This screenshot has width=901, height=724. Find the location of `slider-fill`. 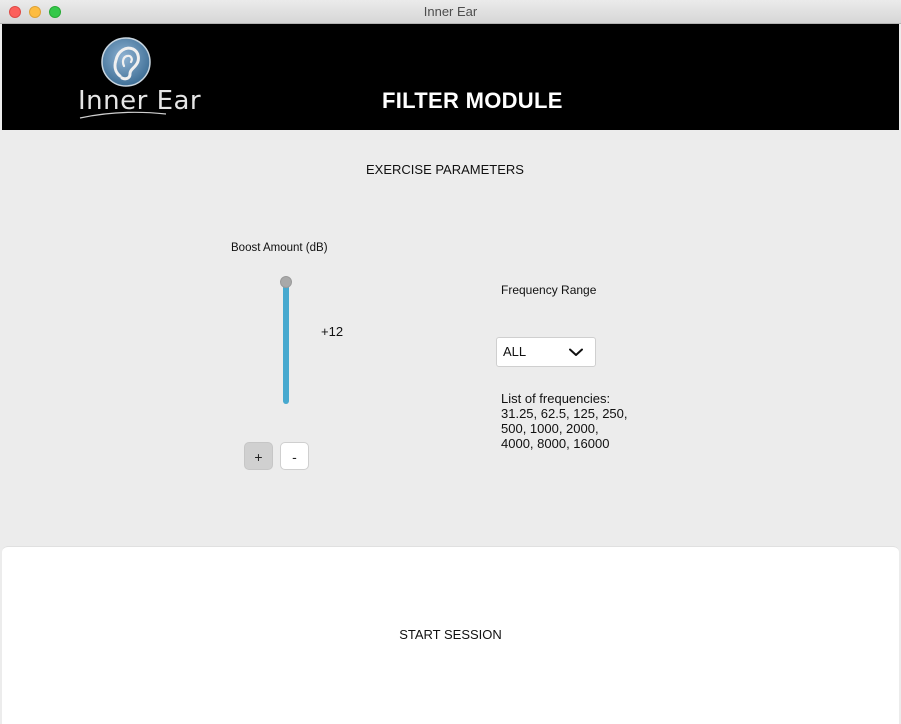

slider-fill is located at coordinates (286, 341).